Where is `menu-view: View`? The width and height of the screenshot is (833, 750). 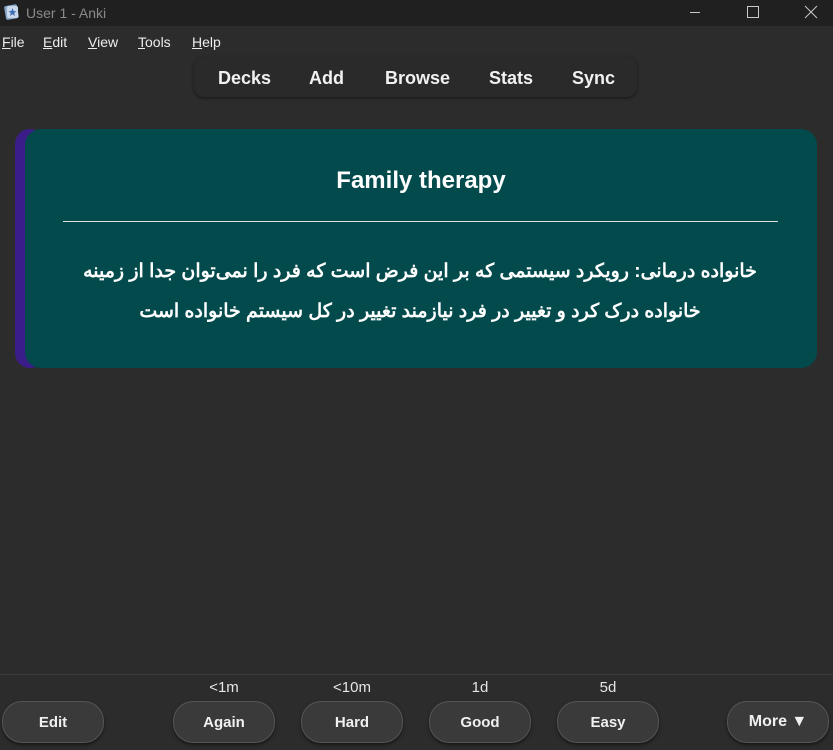 menu-view: View is located at coordinates (103, 42).